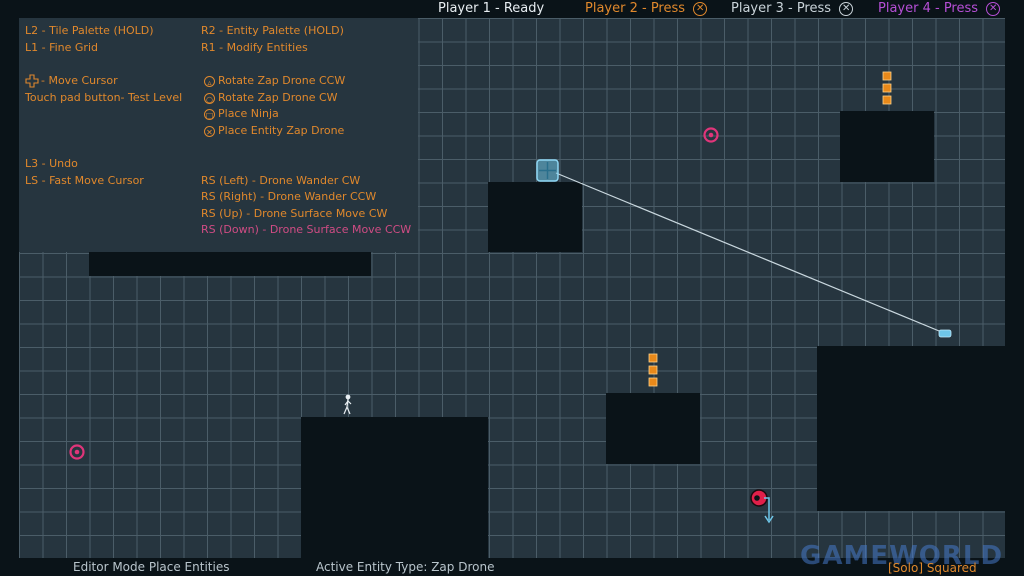 This screenshot has height=576, width=1024. What do you see at coordinates (294, 213) in the screenshot?
I see `help-rs-up: RS (Up) - Drone Surface Move CW` at bounding box center [294, 213].